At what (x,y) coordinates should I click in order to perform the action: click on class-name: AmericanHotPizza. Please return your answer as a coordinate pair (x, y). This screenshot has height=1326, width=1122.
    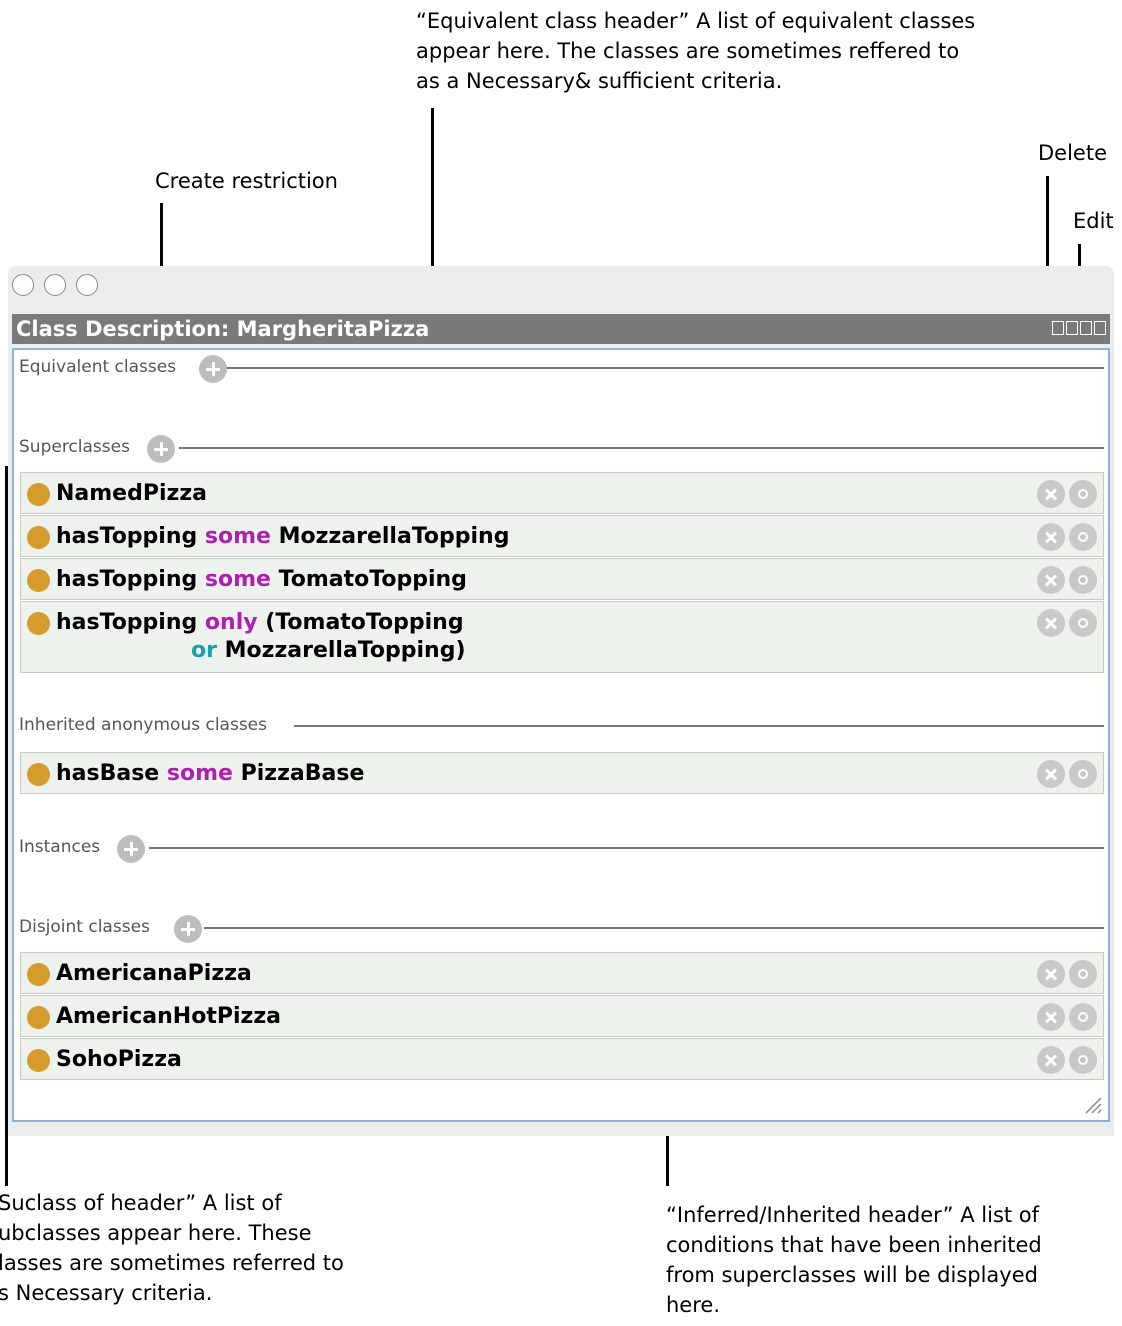
    Looking at the image, I should click on (168, 1016).